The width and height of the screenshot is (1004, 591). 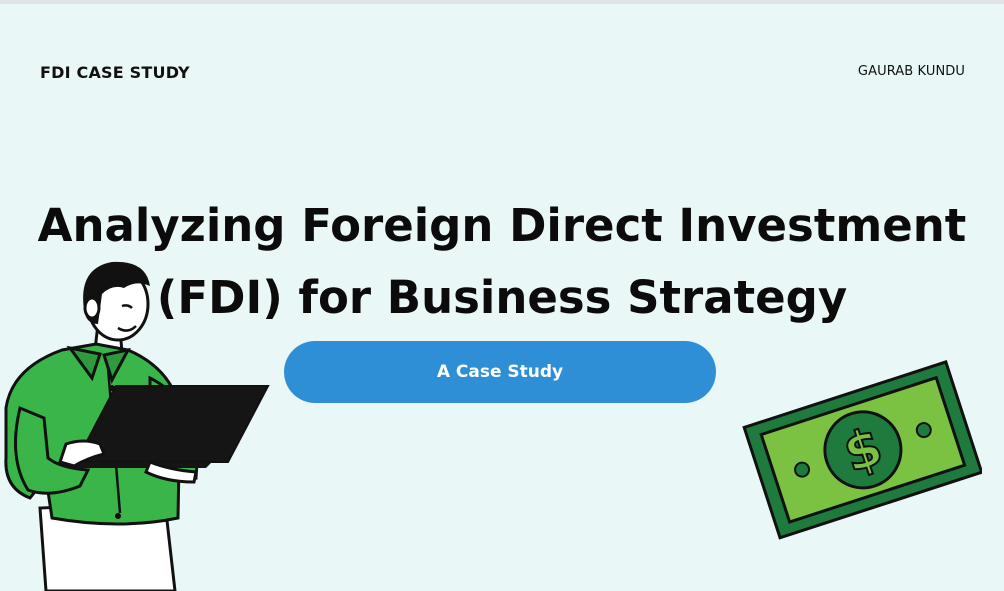 I want to click on top-border, so click(x=502, y=2).